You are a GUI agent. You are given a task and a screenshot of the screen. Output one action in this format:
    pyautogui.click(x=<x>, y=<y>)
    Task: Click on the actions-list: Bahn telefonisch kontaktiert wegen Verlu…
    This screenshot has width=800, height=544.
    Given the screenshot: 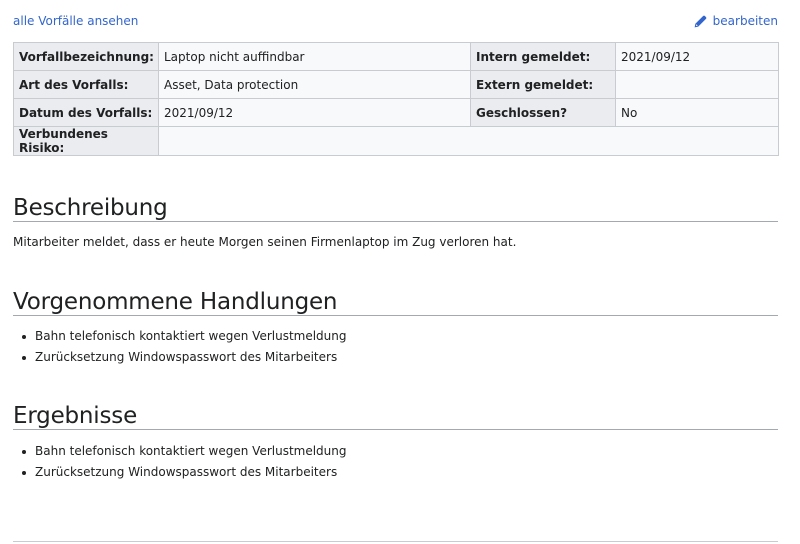 What is the action you would take?
    pyautogui.click(x=180, y=347)
    